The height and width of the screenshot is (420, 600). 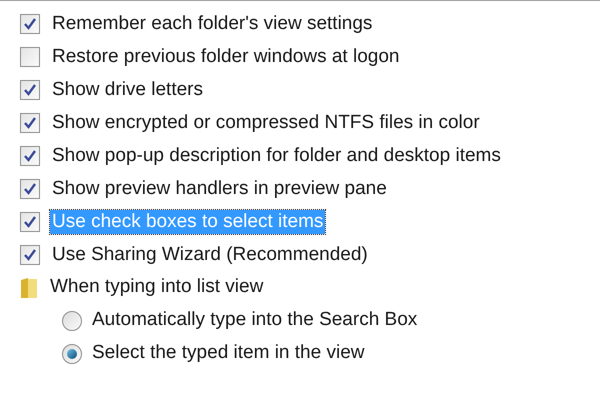 I want to click on option-label: Automatically type into the Search Box, so click(x=255, y=320).